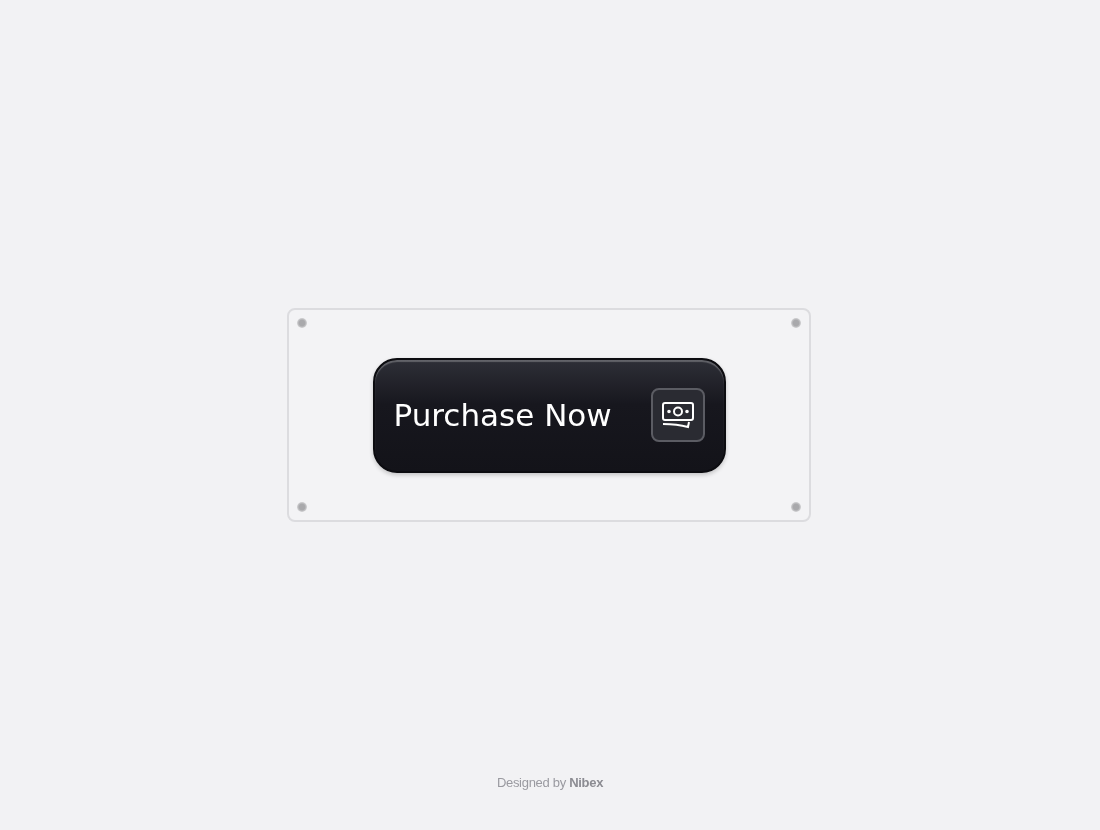 The width and height of the screenshot is (1100, 830). Describe the element at coordinates (677, 415) in the screenshot. I see `money-icon` at that location.